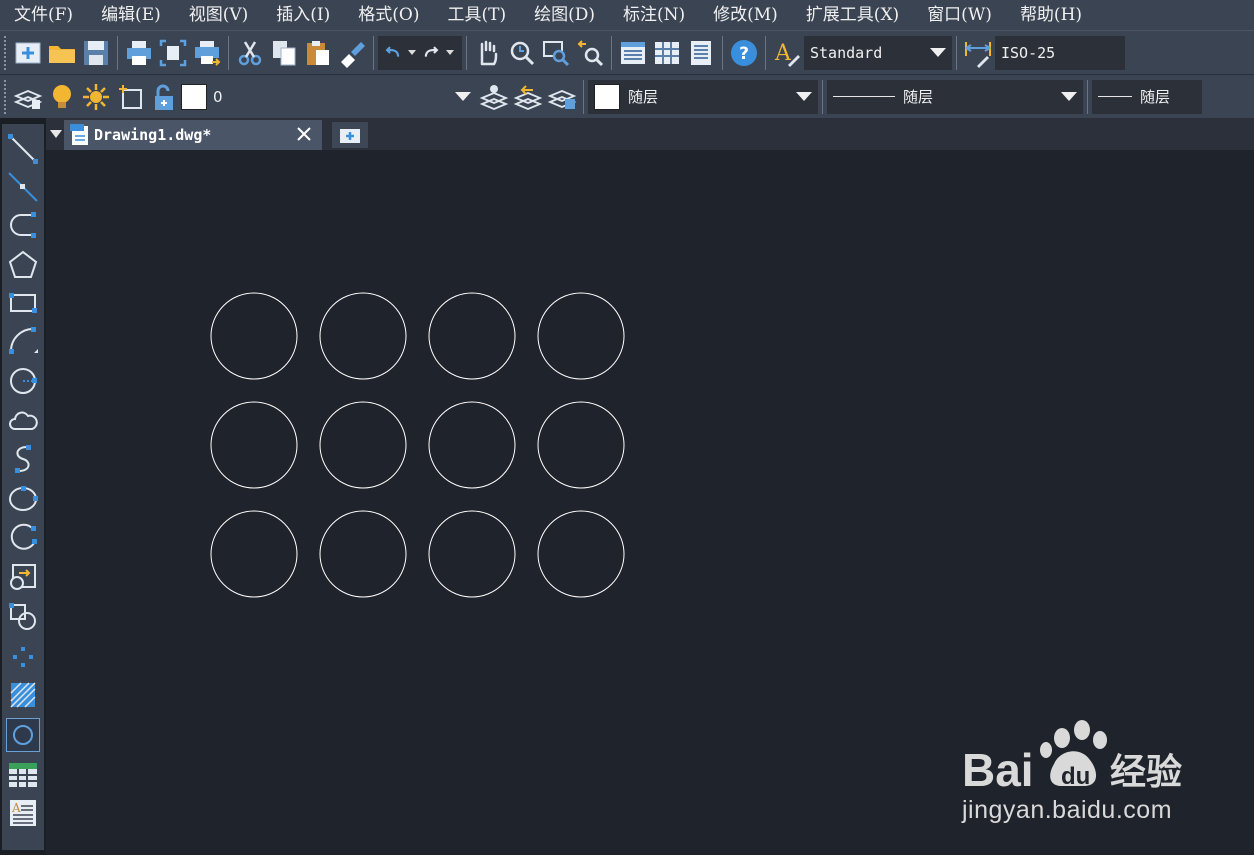 Image resolution: width=1254 pixels, height=855 pixels. I want to click on menu-help: 帮助(H), so click(1051, 15).